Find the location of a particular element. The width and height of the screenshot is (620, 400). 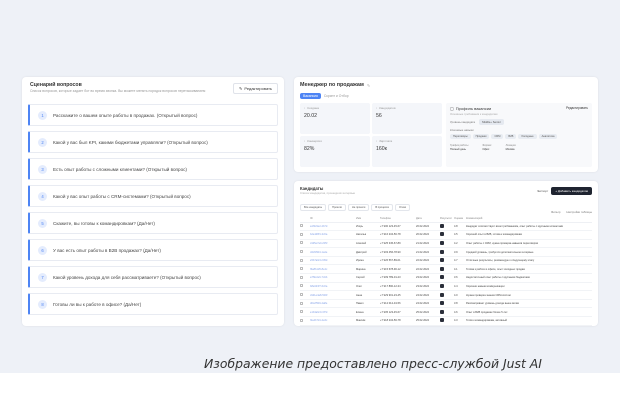

wallet-icon: ▫ is located at coordinates (377, 141).